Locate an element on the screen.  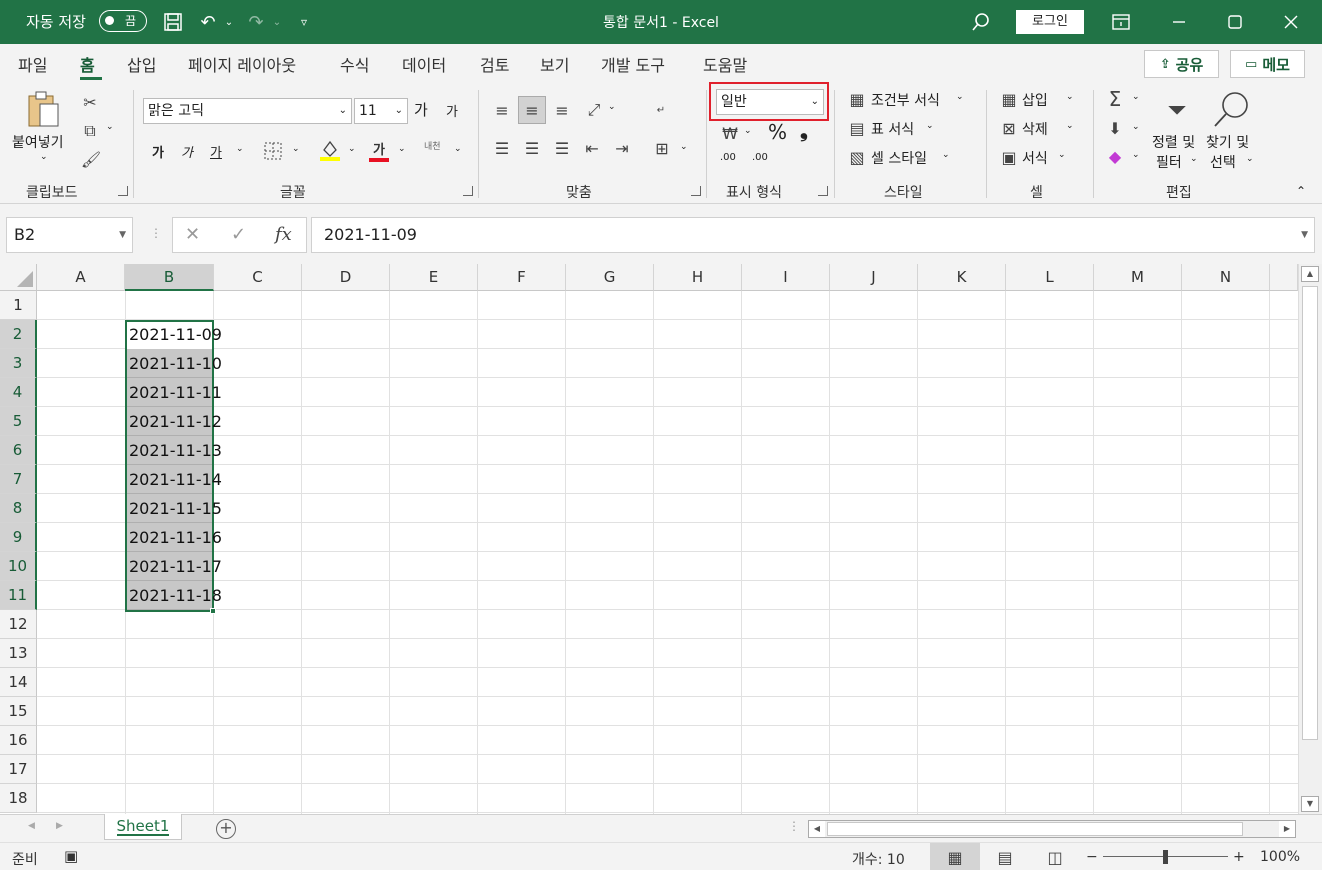
sort-filter-dropdown-icon: ⌄ is located at coordinates (1194, 159).